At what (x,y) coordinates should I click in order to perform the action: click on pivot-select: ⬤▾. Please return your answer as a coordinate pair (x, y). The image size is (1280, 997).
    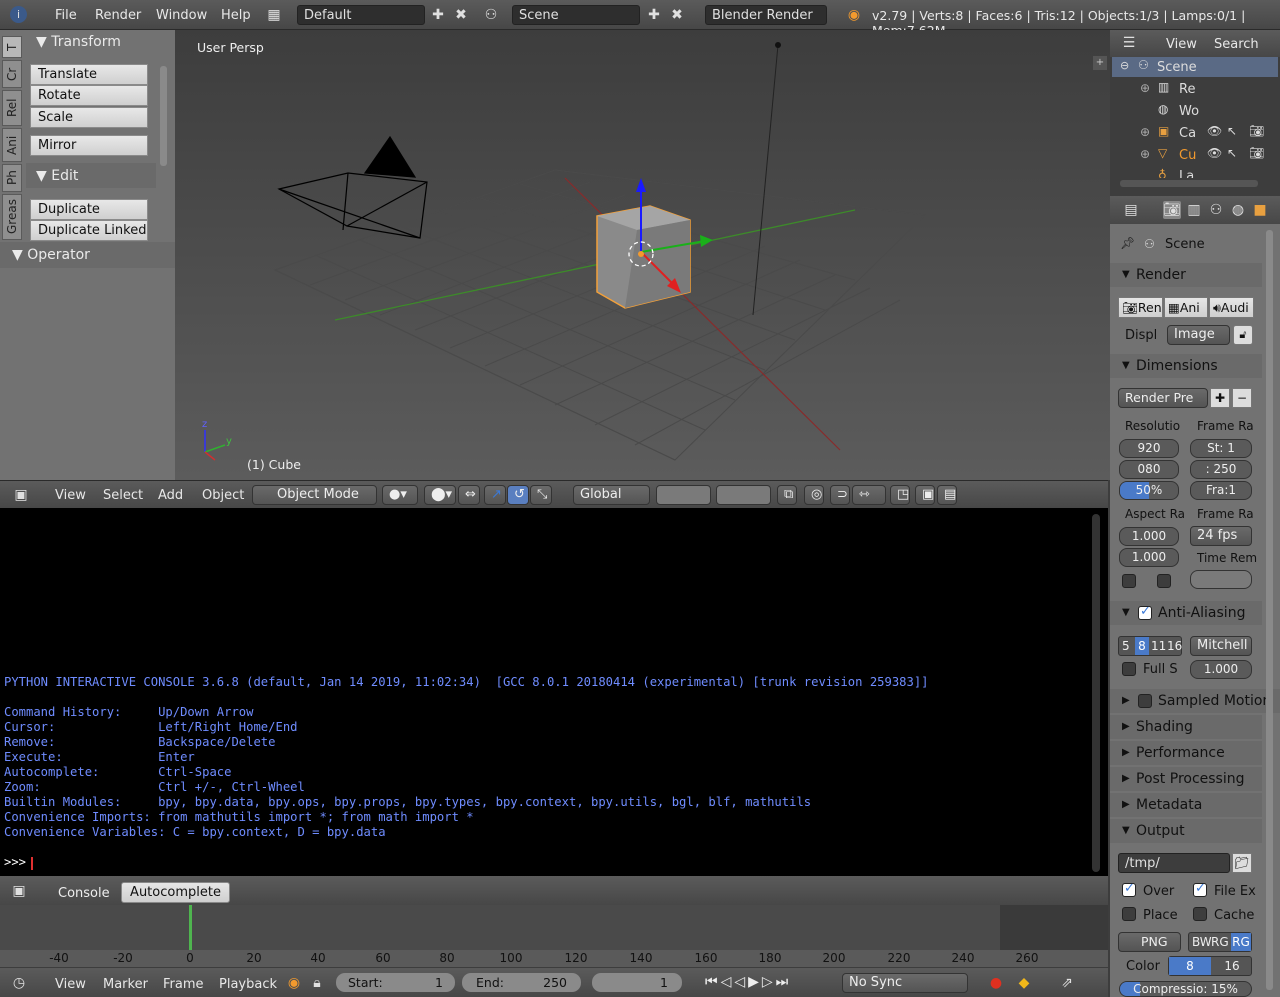
    Looking at the image, I should click on (440, 495).